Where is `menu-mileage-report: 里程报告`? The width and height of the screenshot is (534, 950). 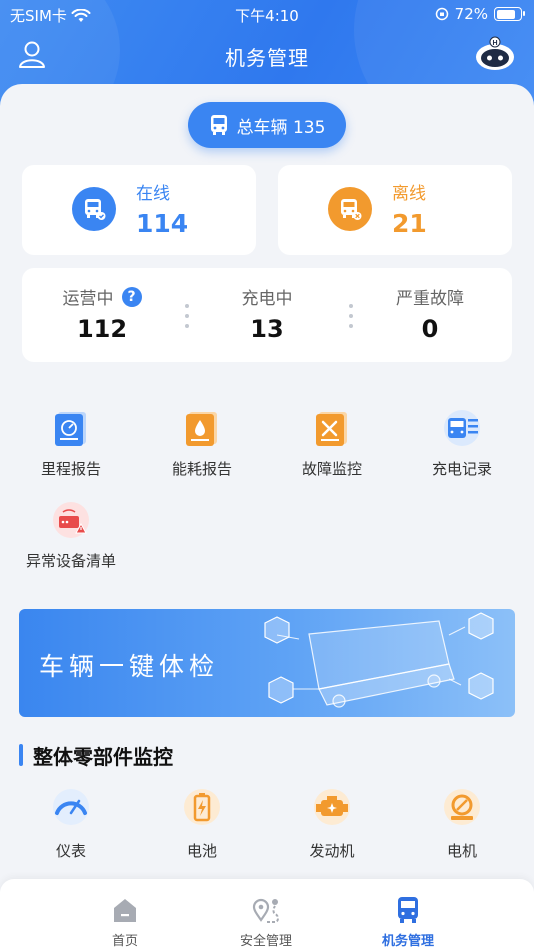 menu-mileage-report: 里程报告 is located at coordinates (71, 443).